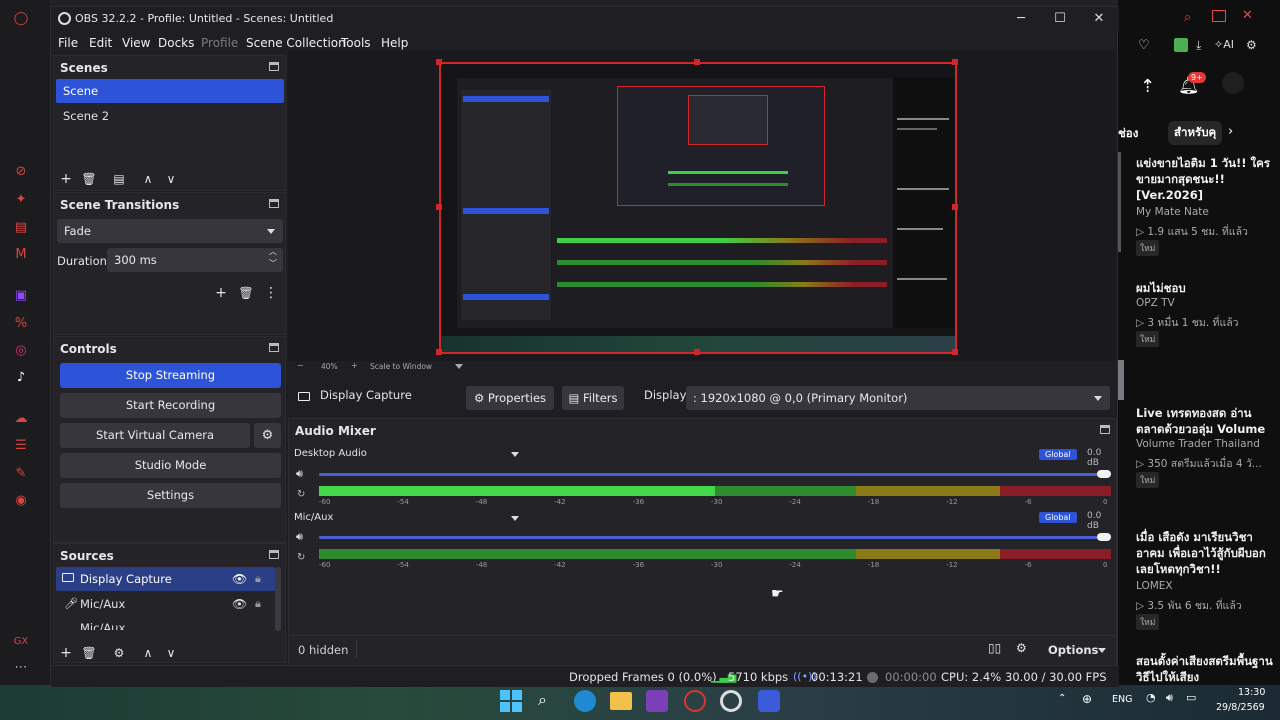 The height and width of the screenshot is (720, 1280). I want to click on maximize-button: ☐, so click(1060, 19).